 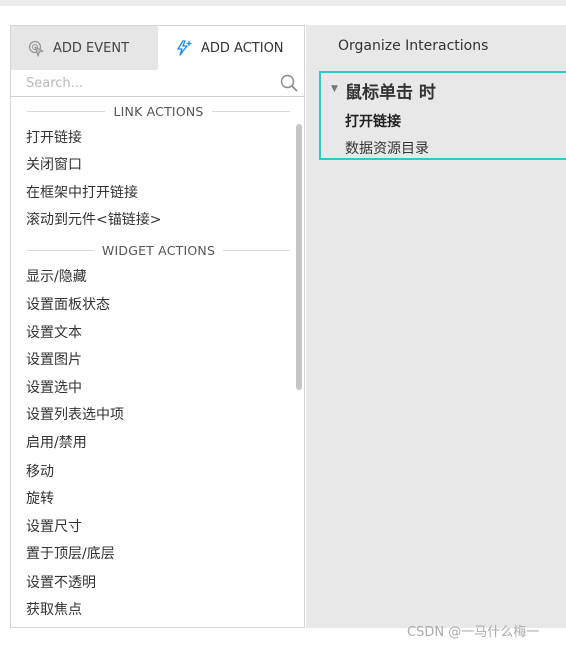 What do you see at coordinates (158, 250) in the screenshot?
I see `section-title-widget-actions: WIDGET ACTIONS` at bounding box center [158, 250].